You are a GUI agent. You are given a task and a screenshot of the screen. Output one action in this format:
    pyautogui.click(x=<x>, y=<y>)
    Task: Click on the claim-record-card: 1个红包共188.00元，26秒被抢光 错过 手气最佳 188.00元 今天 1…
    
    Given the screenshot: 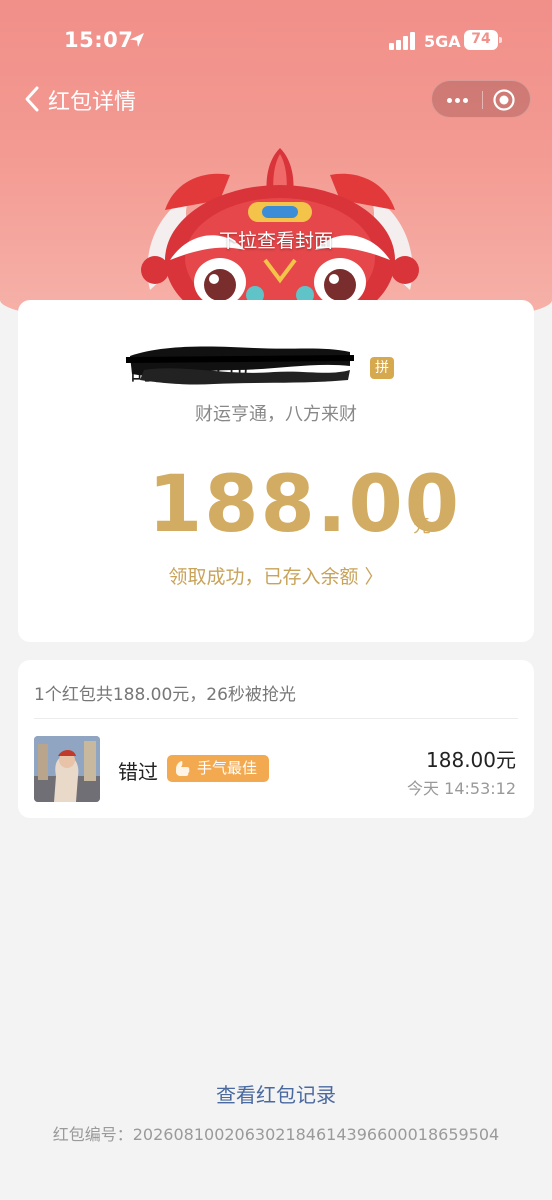 What is the action you would take?
    pyautogui.click(x=276, y=739)
    